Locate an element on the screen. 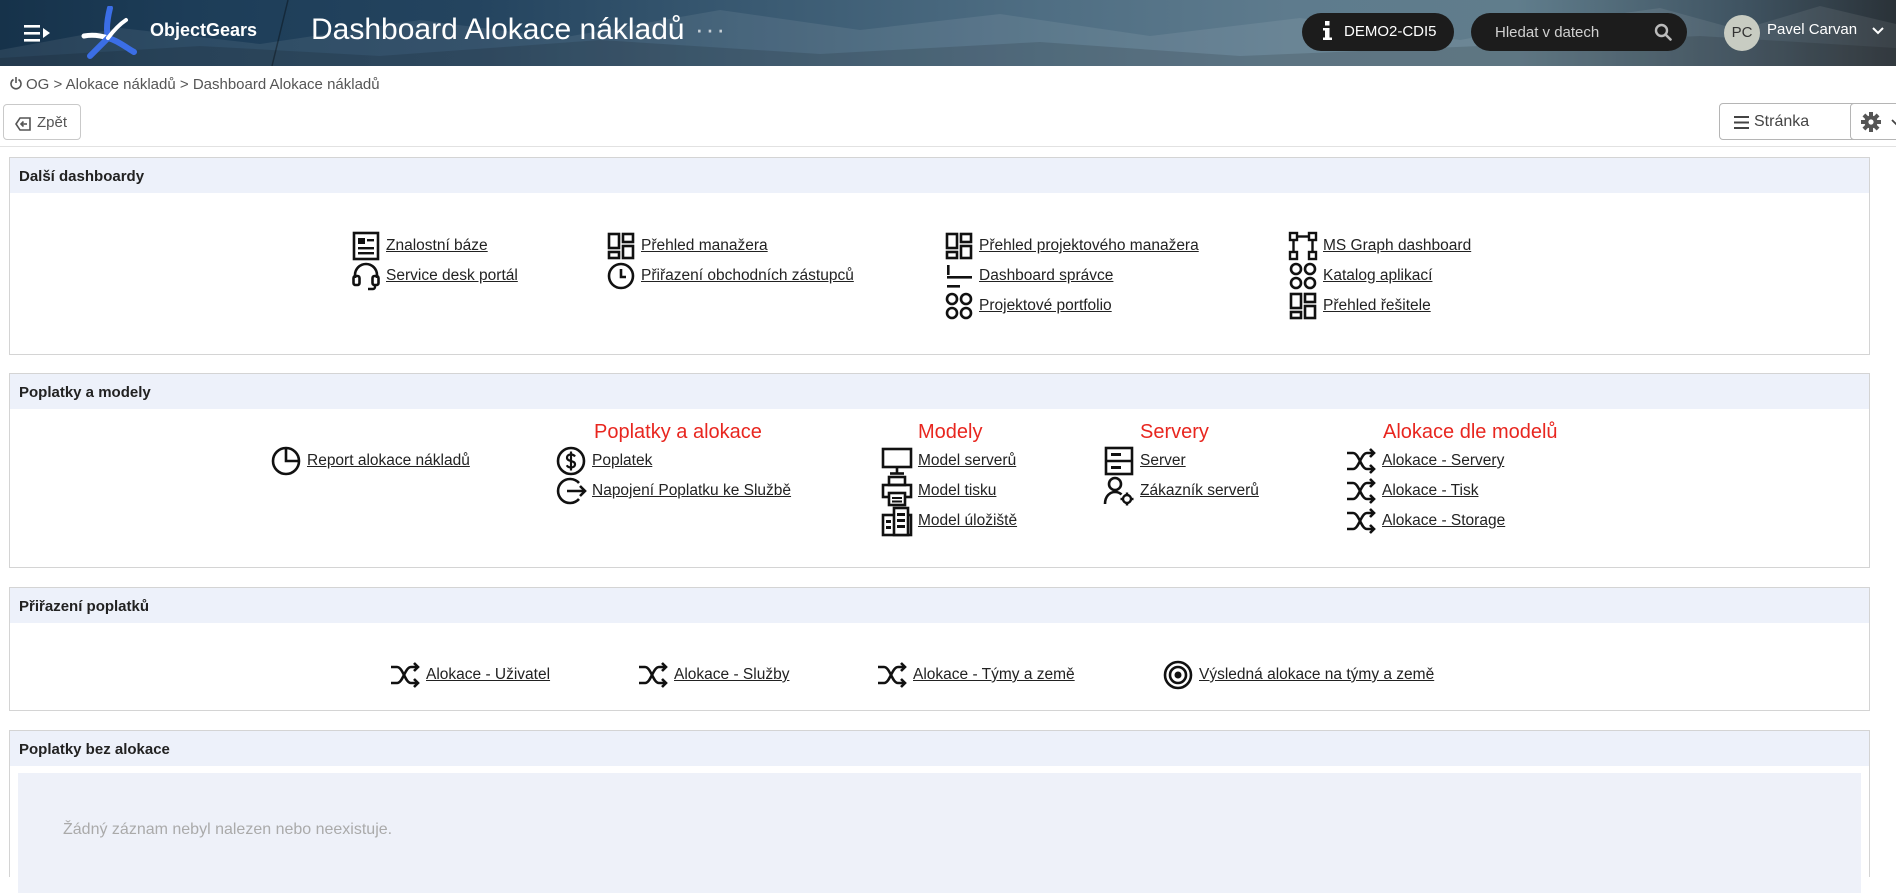  link-alokace-tisk: Alokace - Tisk is located at coordinates (1411, 491).